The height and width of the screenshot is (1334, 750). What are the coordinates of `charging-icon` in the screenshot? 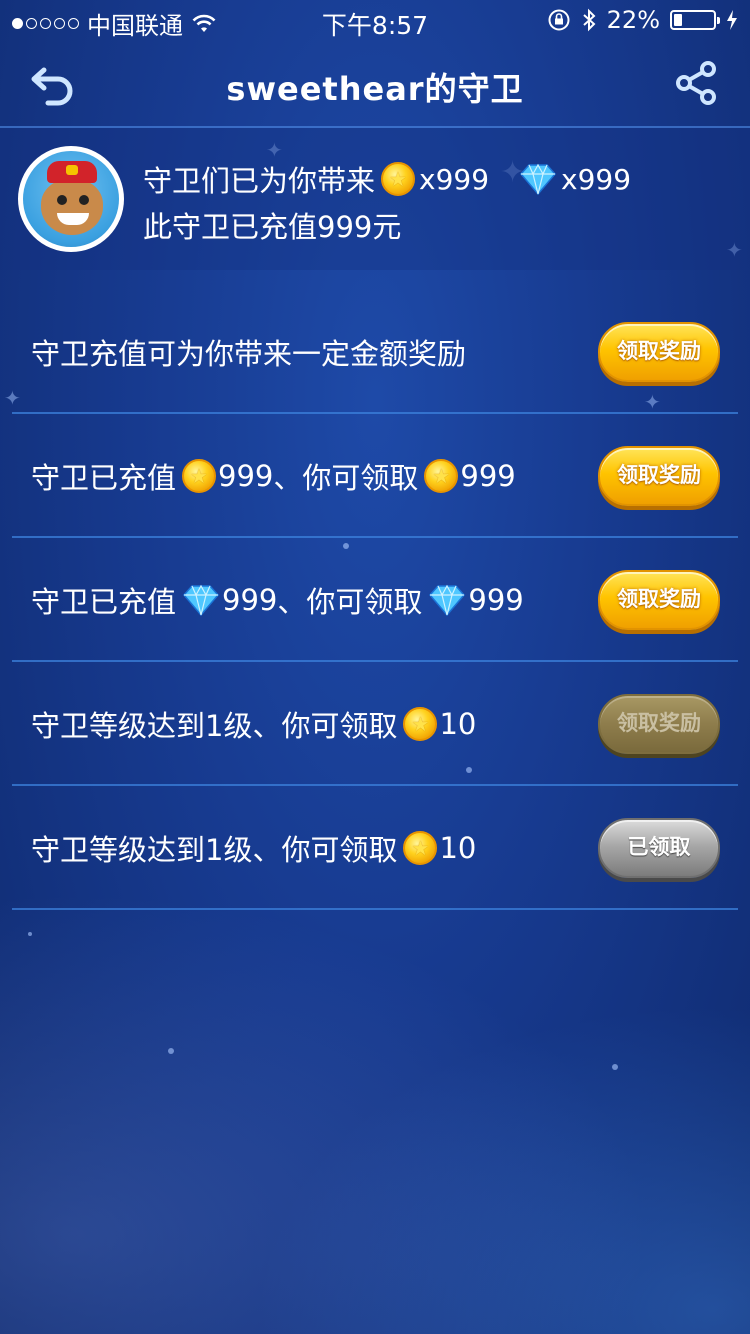 It's located at (732, 20).